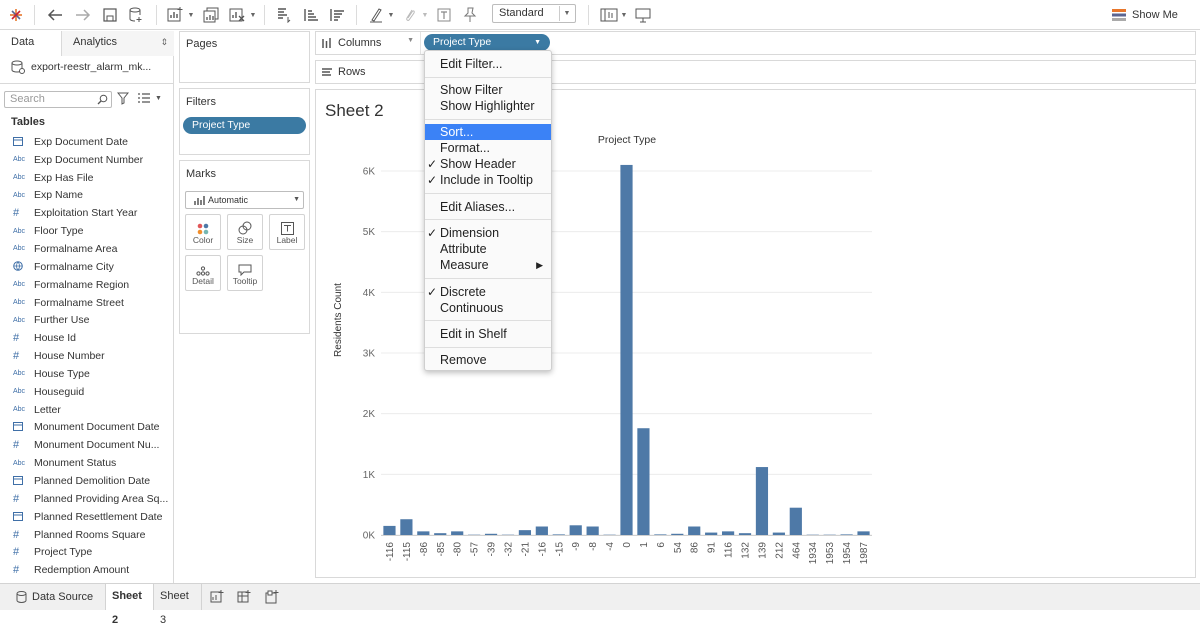  I want to click on tooltip-button: Tooltip, so click(245, 273).